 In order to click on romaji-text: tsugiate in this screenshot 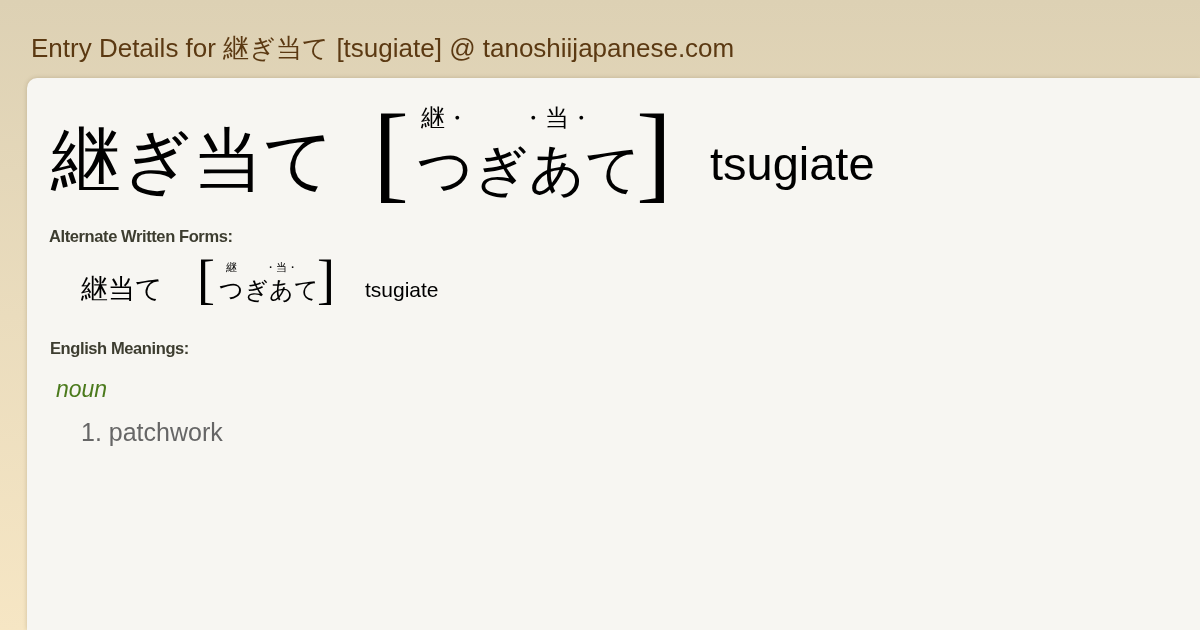, I will do `click(401, 289)`.